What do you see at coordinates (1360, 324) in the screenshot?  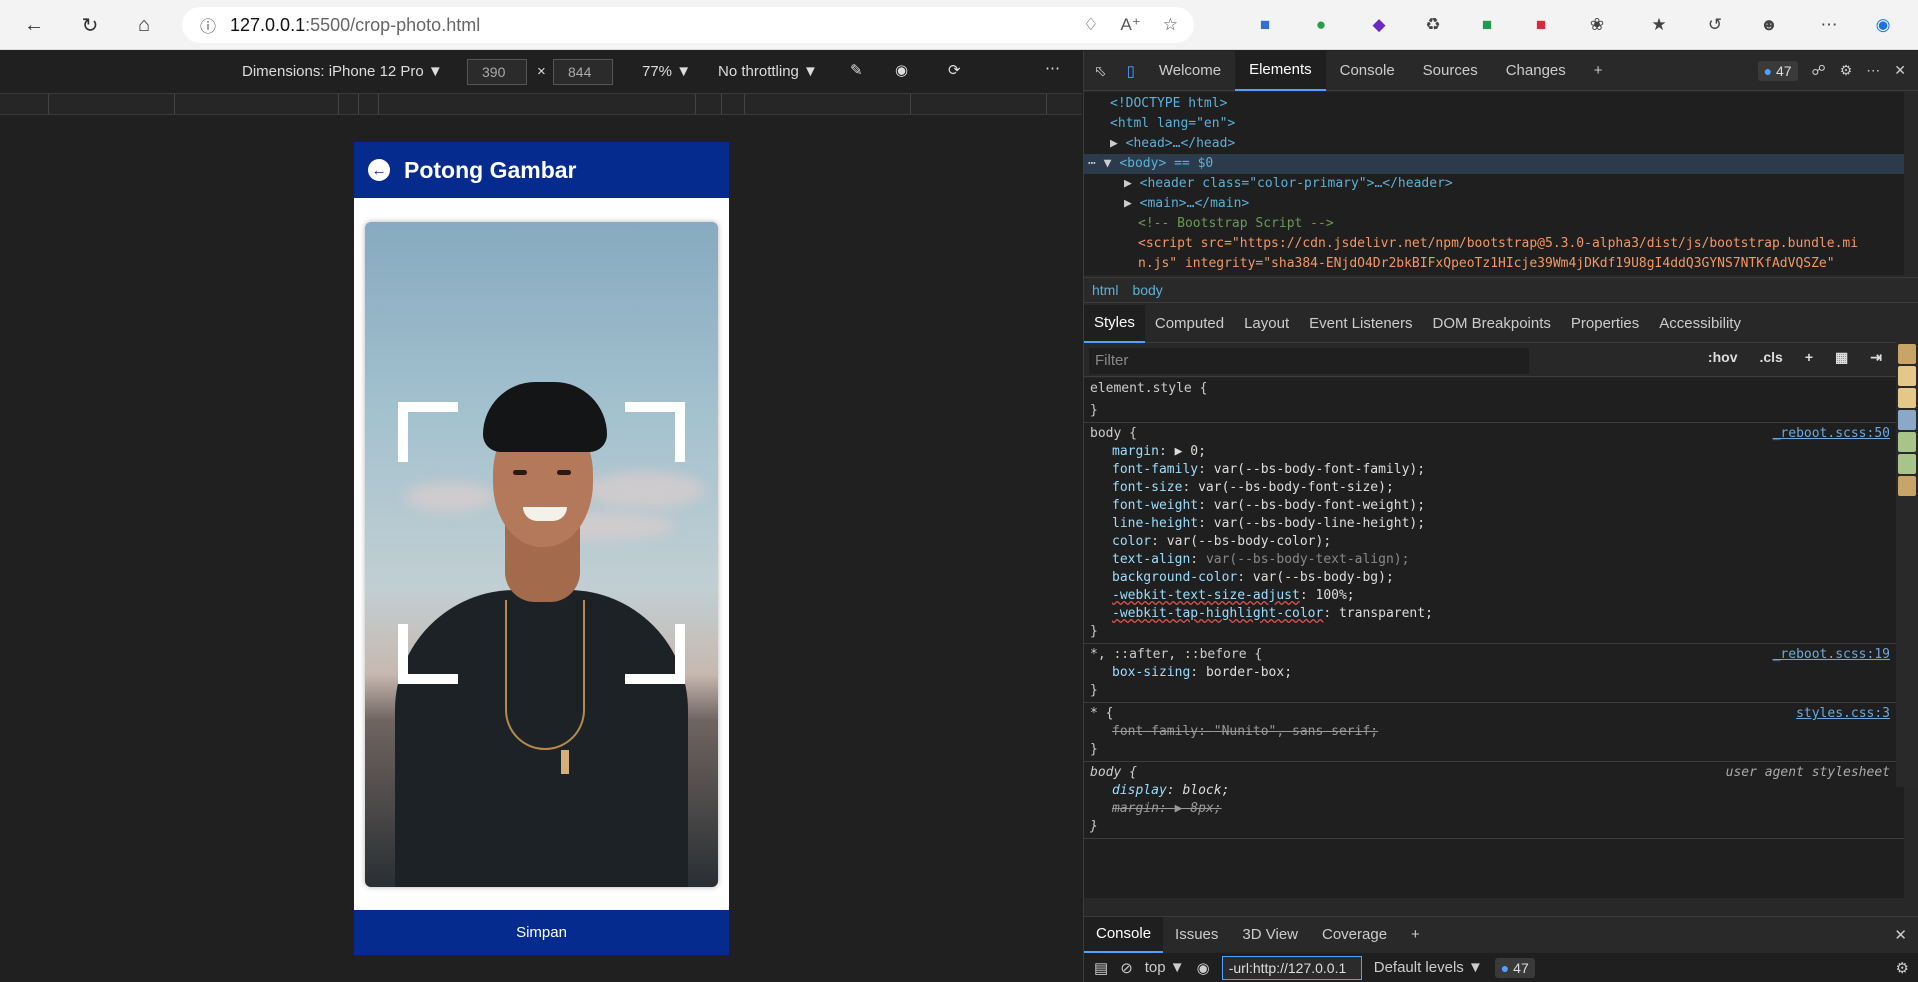 I see `tab-event-listeners: Event Listeners` at bounding box center [1360, 324].